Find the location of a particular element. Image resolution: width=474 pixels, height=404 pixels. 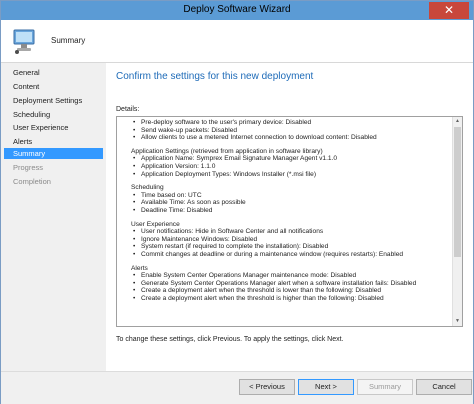

wizard-header: Summary is located at coordinates (237, 41).